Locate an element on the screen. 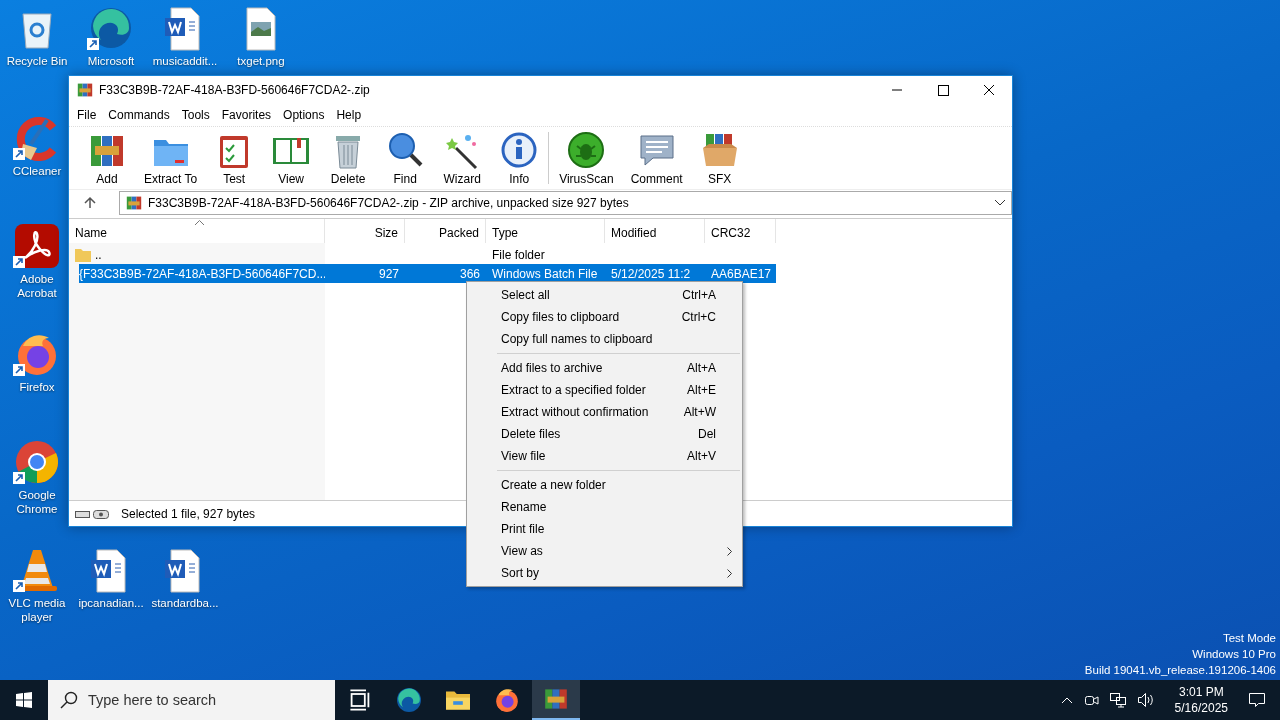 This screenshot has height=720, width=1280. search-icon is located at coordinates (69, 700).